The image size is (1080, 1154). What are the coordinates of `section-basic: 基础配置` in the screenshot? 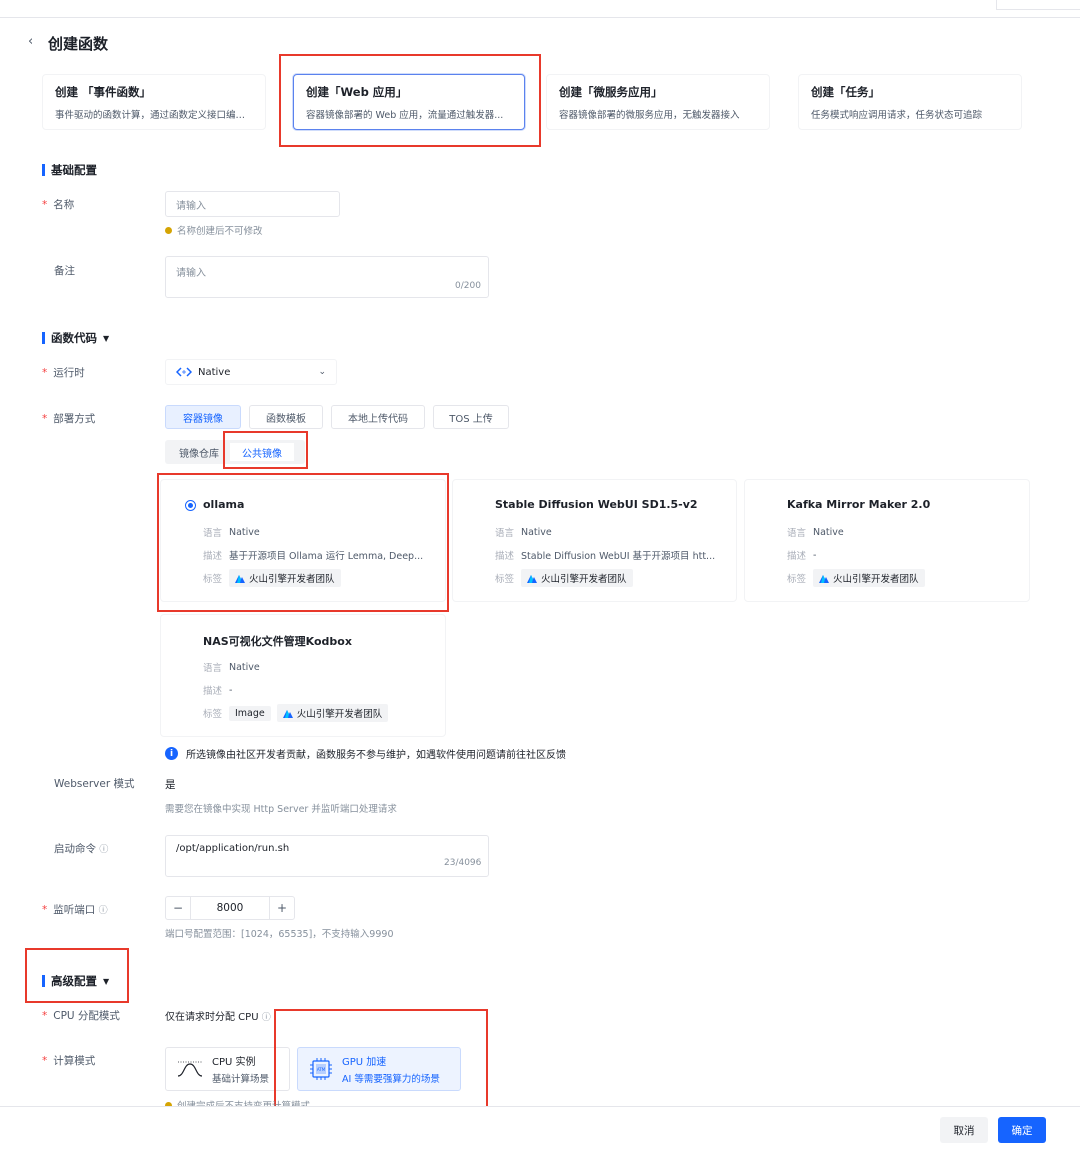 It's located at (69, 170).